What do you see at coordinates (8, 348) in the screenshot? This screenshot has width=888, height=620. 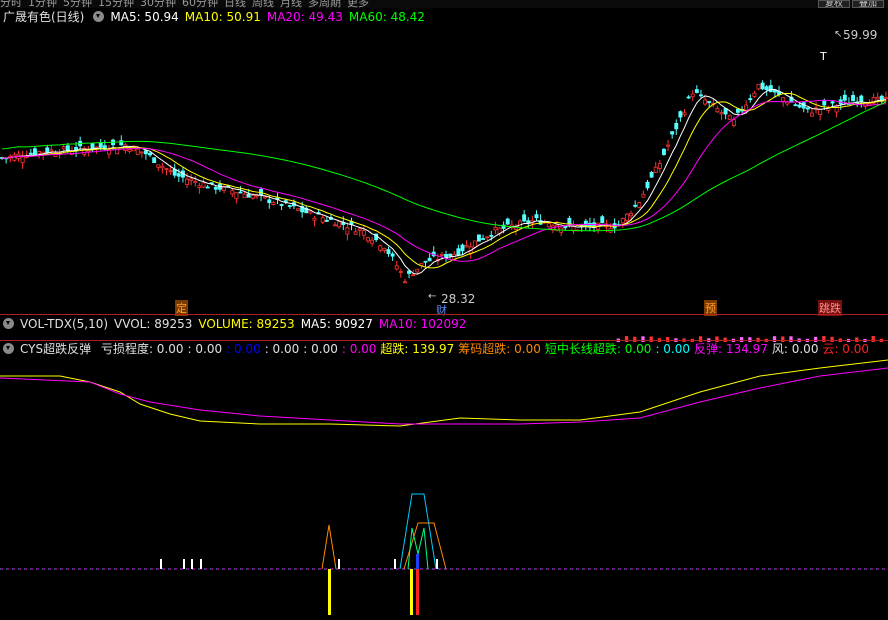 I see `cys-menu-icon` at bounding box center [8, 348].